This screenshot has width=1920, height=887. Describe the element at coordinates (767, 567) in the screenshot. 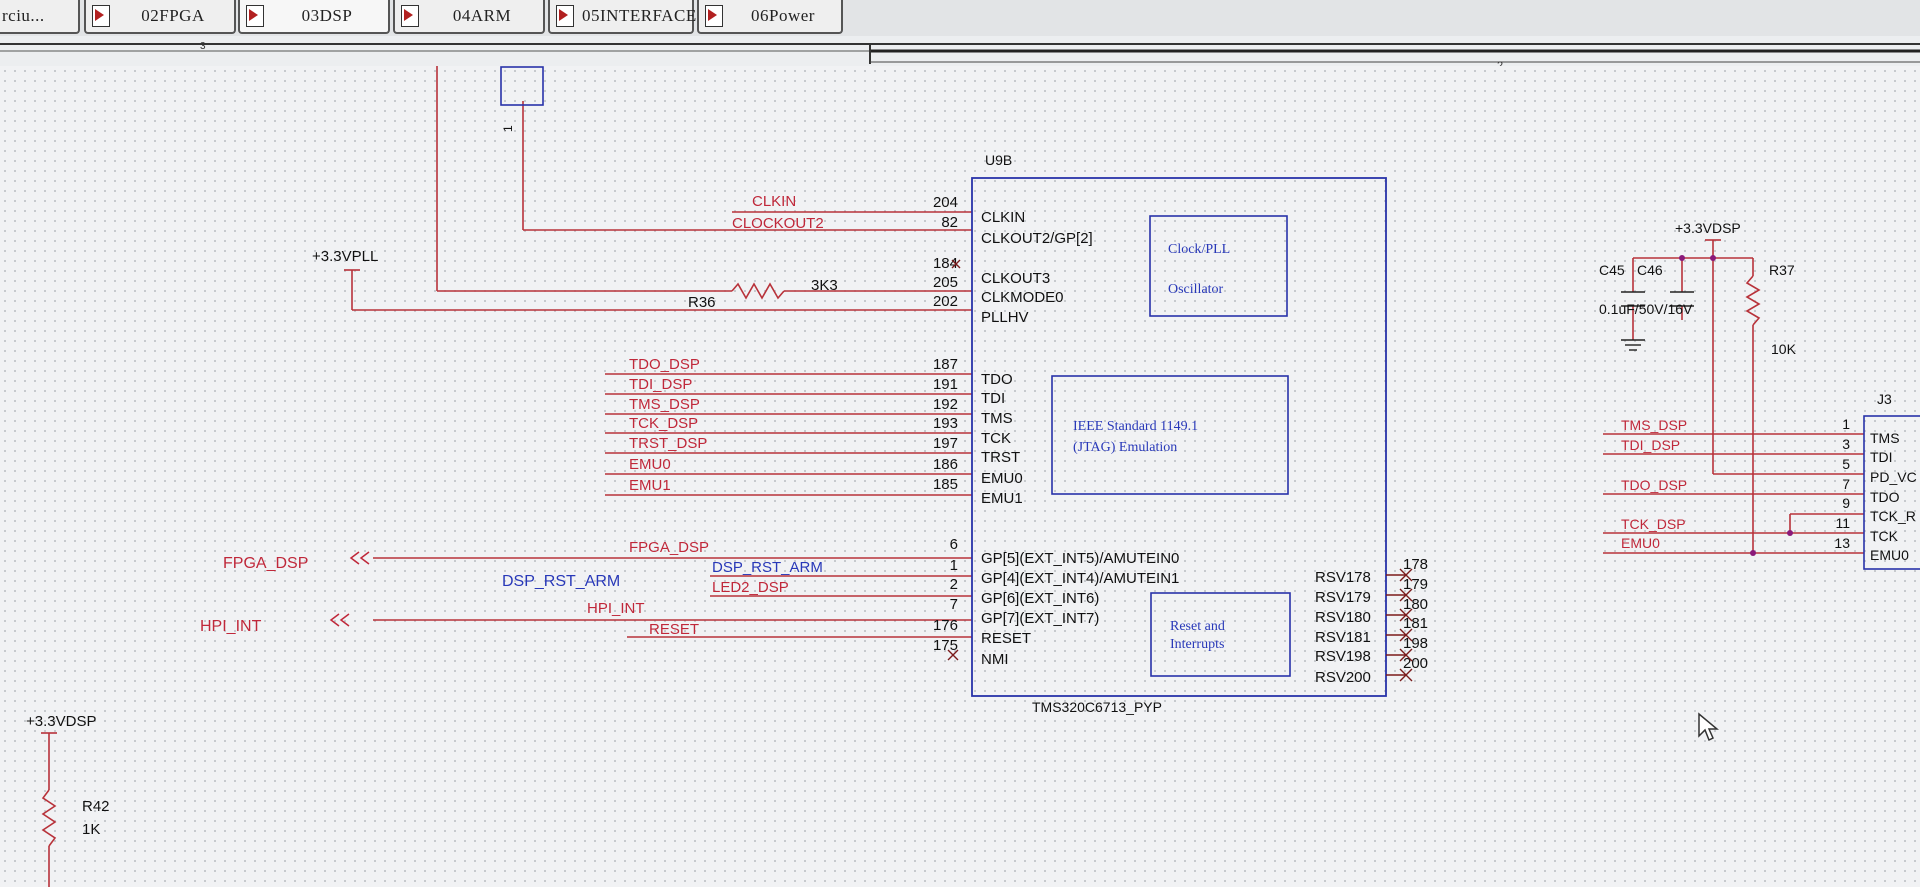

I see `net-label-dsp-rst-arm: DSP_RST_ARM` at that location.